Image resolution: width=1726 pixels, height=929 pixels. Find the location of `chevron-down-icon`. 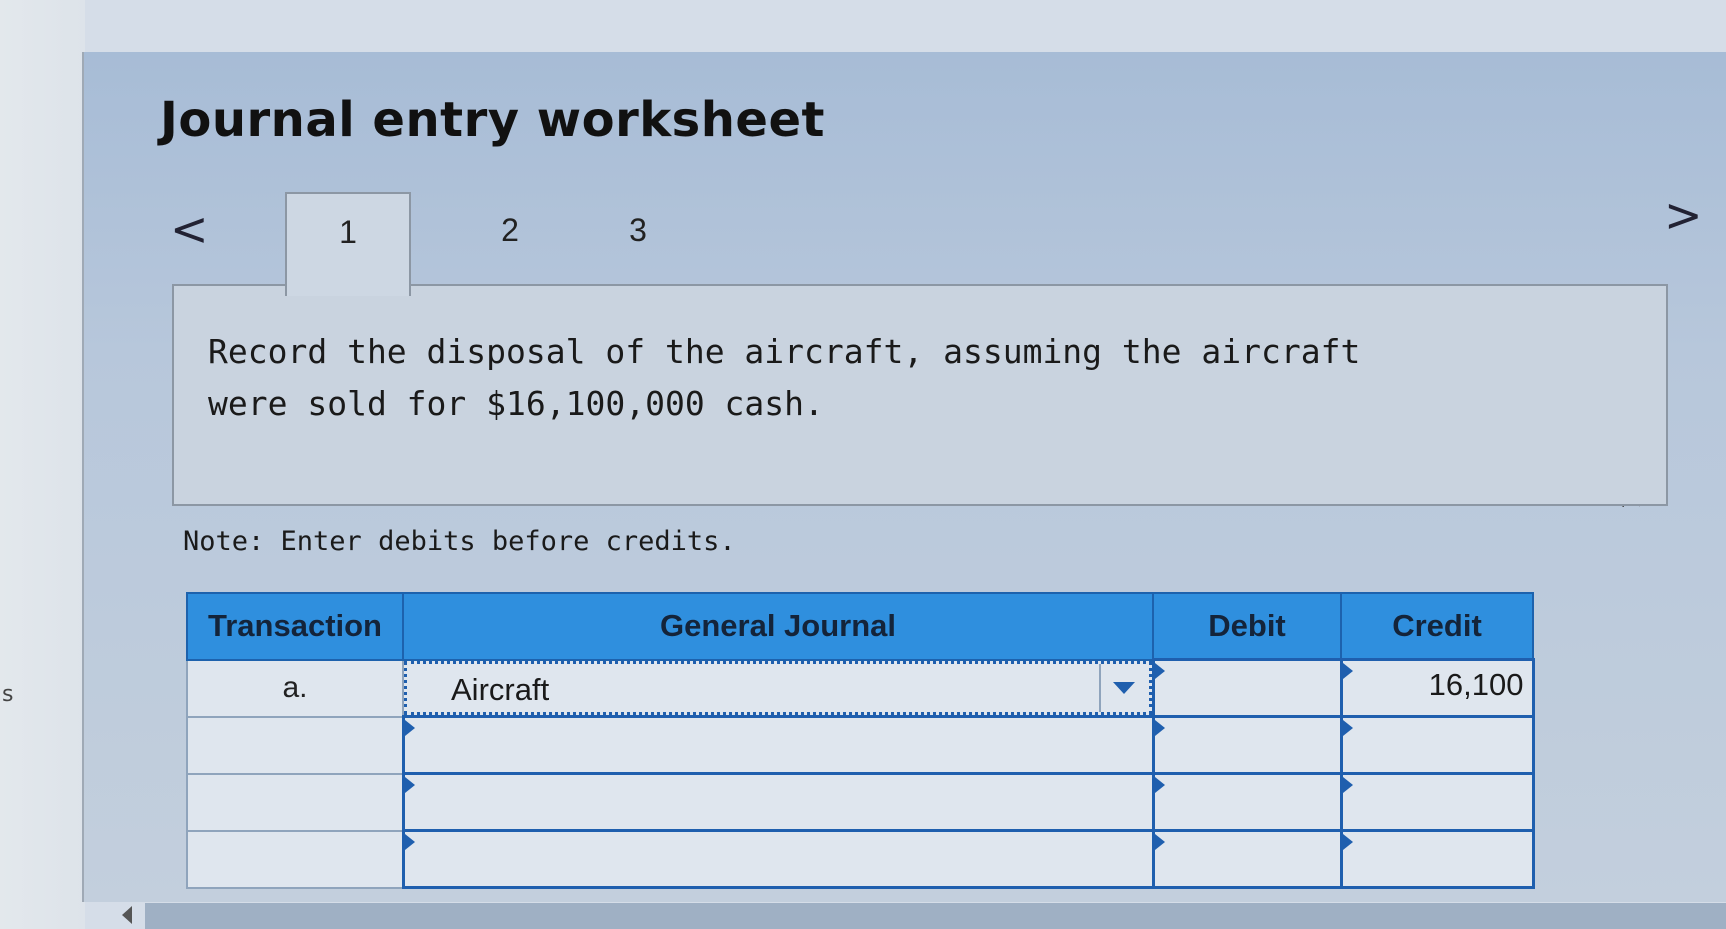

chevron-down-icon is located at coordinates (1121, 687).